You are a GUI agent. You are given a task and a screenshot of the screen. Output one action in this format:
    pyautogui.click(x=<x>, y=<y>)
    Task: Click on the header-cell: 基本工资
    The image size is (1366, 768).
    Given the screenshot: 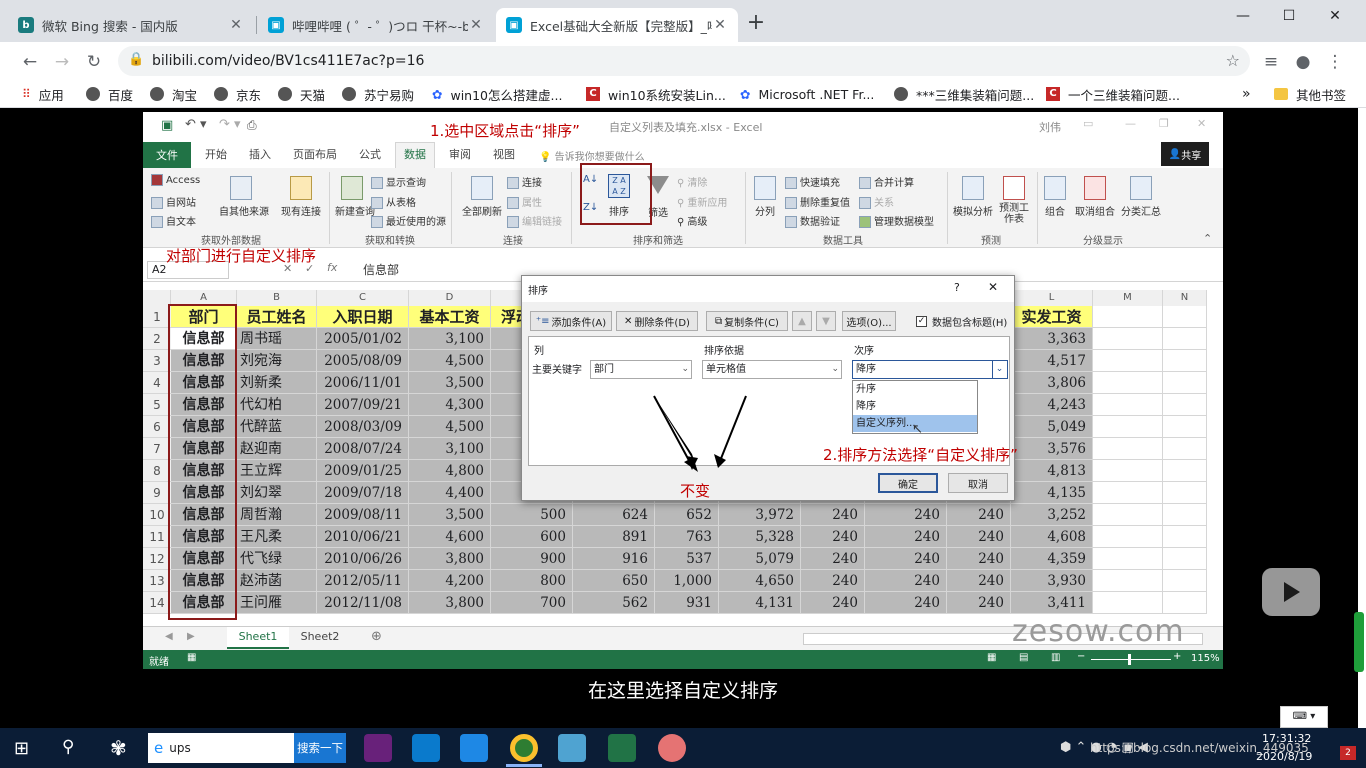 What is the action you would take?
    pyautogui.click(x=450, y=317)
    